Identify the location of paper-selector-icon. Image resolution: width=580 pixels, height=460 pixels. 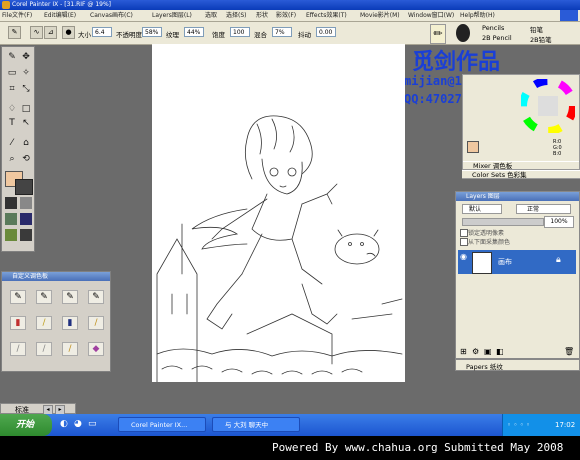
(11, 203).